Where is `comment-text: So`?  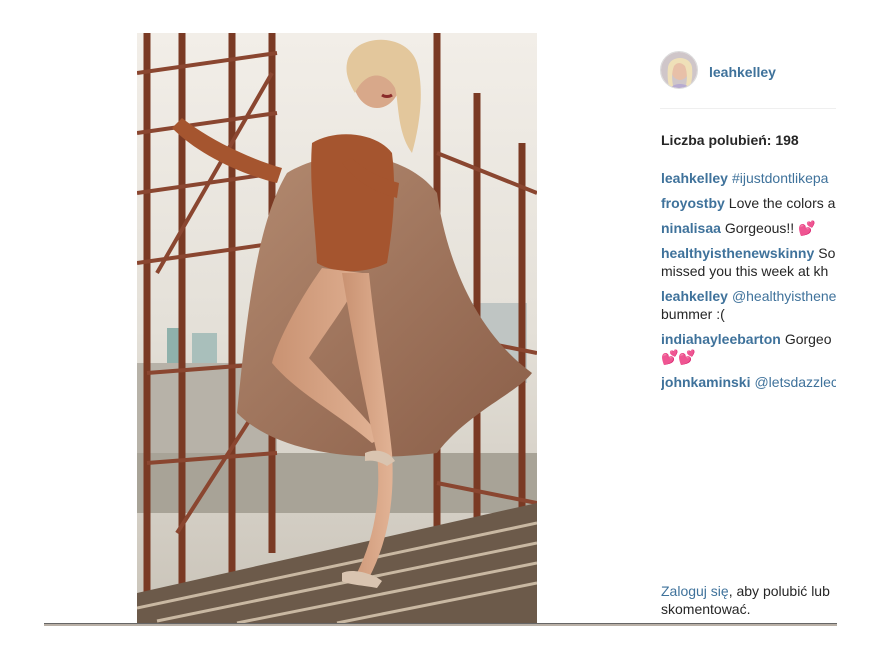
comment-text: So is located at coordinates (827, 253).